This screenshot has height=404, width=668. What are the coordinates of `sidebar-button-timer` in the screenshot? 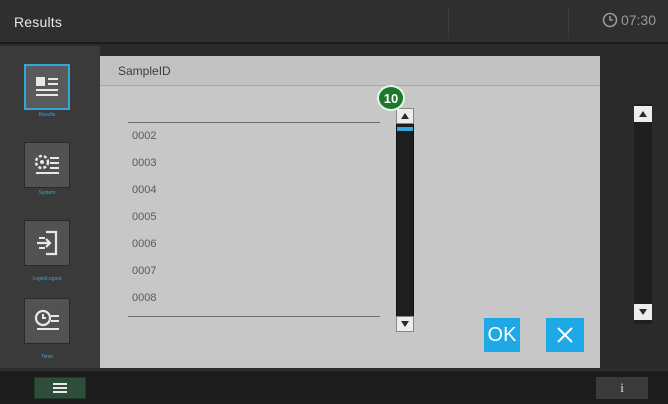 It's located at (47, 321).